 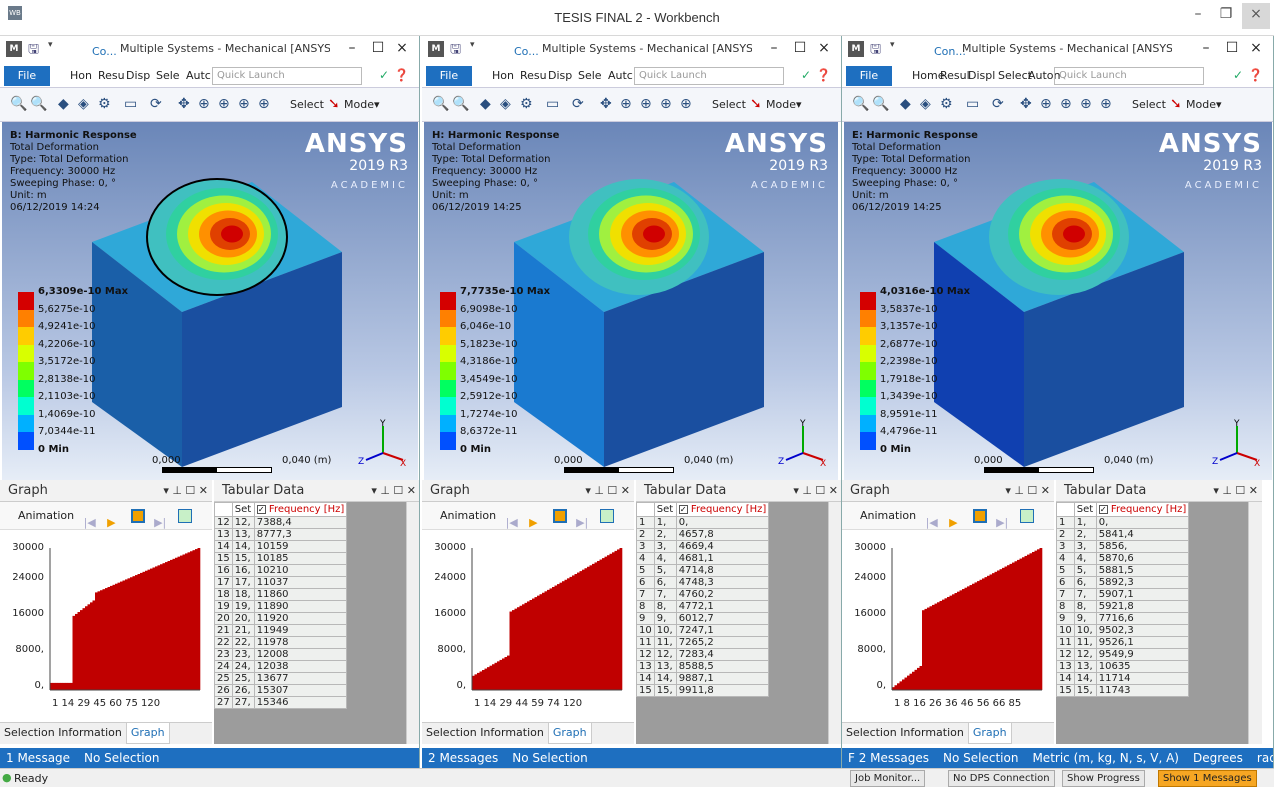 I want to click on table-row: 24 24, 12038, so click(x=281, y=666).